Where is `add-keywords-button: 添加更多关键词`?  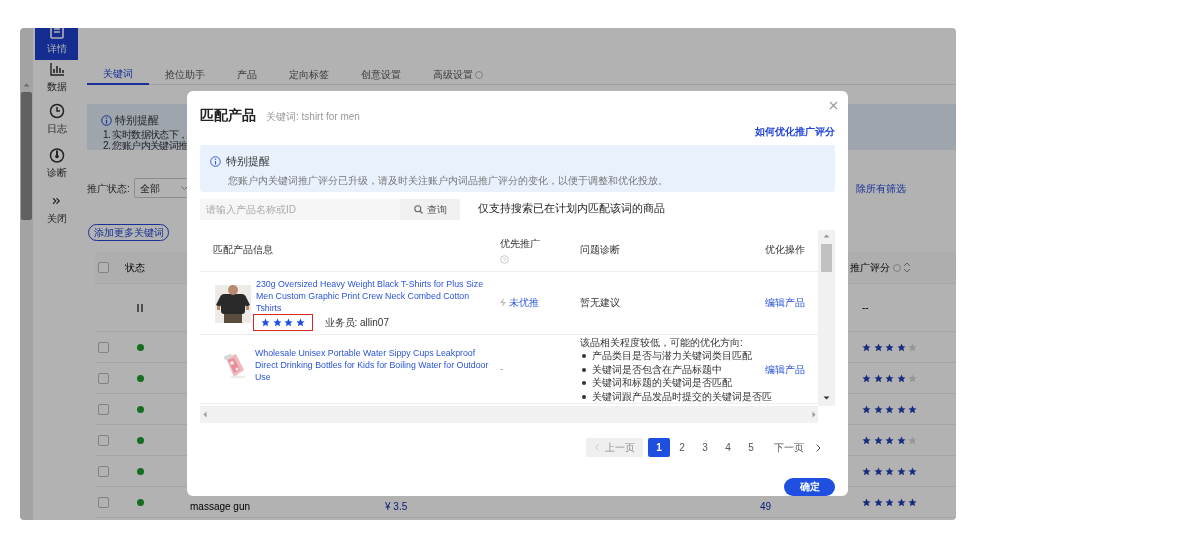
add-keywords-button: 添加更多关键词 is located at coordinates (128, 232).